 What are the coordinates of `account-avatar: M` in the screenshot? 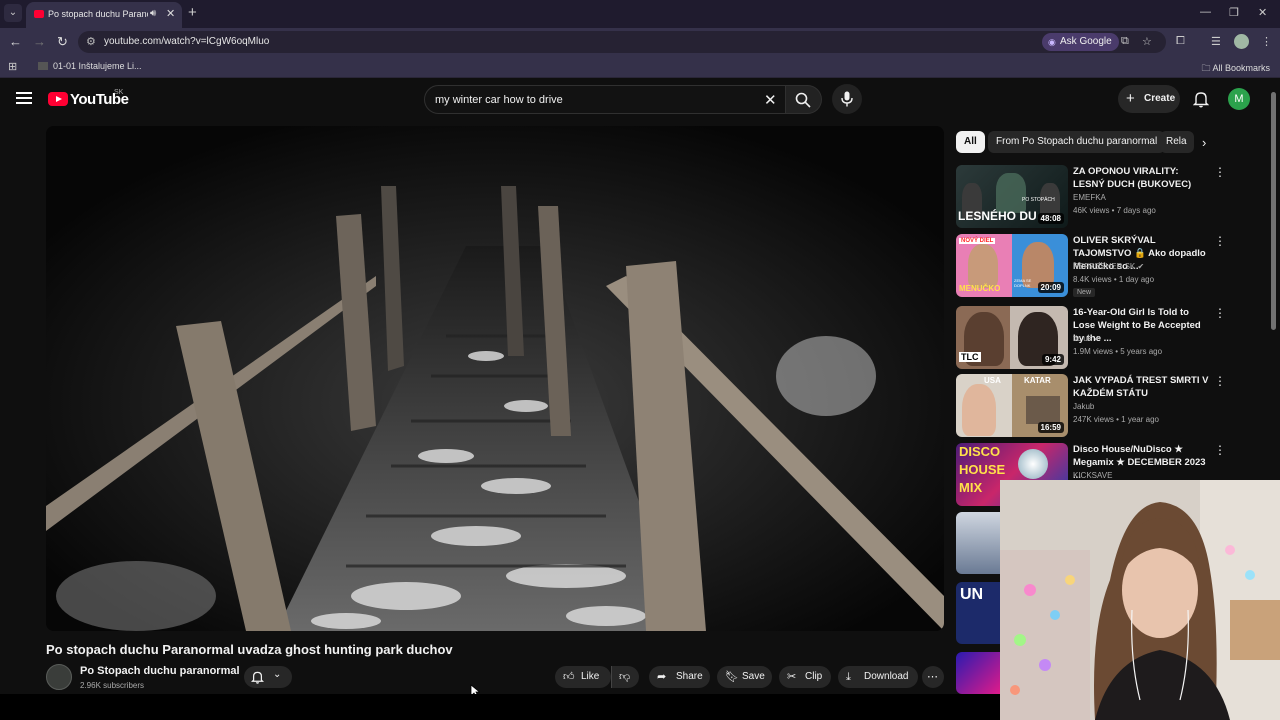 It's located at (1239, 99).